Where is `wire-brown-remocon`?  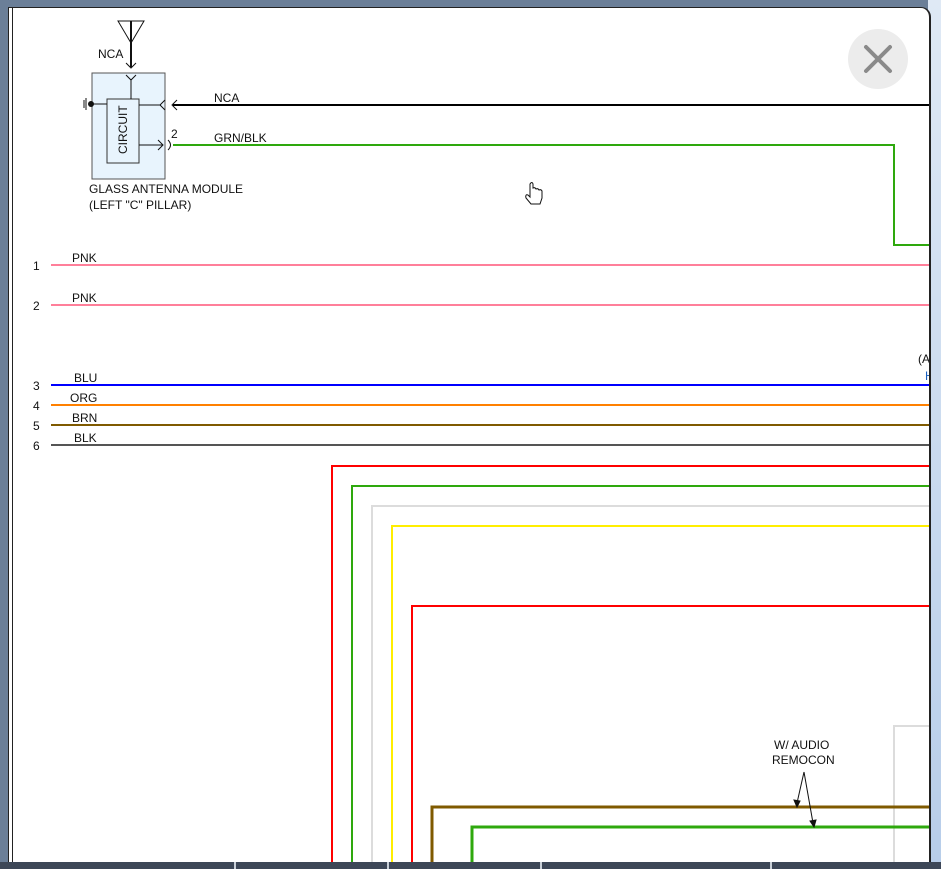
wire-brown-remocon is located at coordinates (679, 836).